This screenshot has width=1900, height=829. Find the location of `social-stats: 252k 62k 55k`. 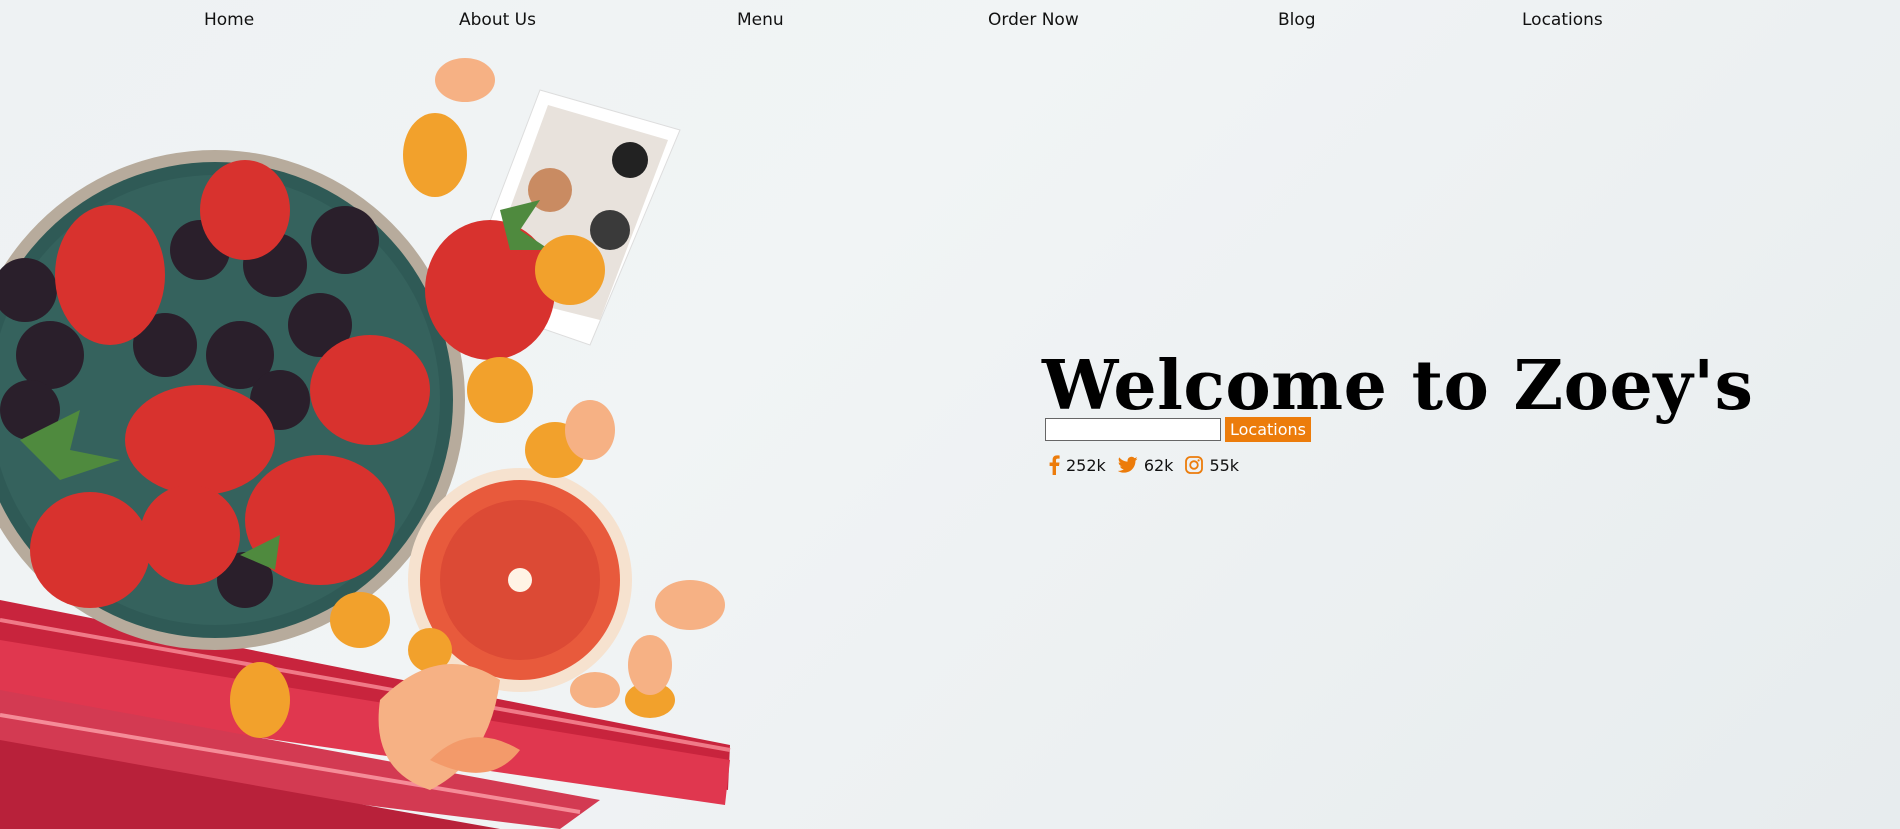

social-stats: 252k 62k 55k is located at coordinates (1149, 465).